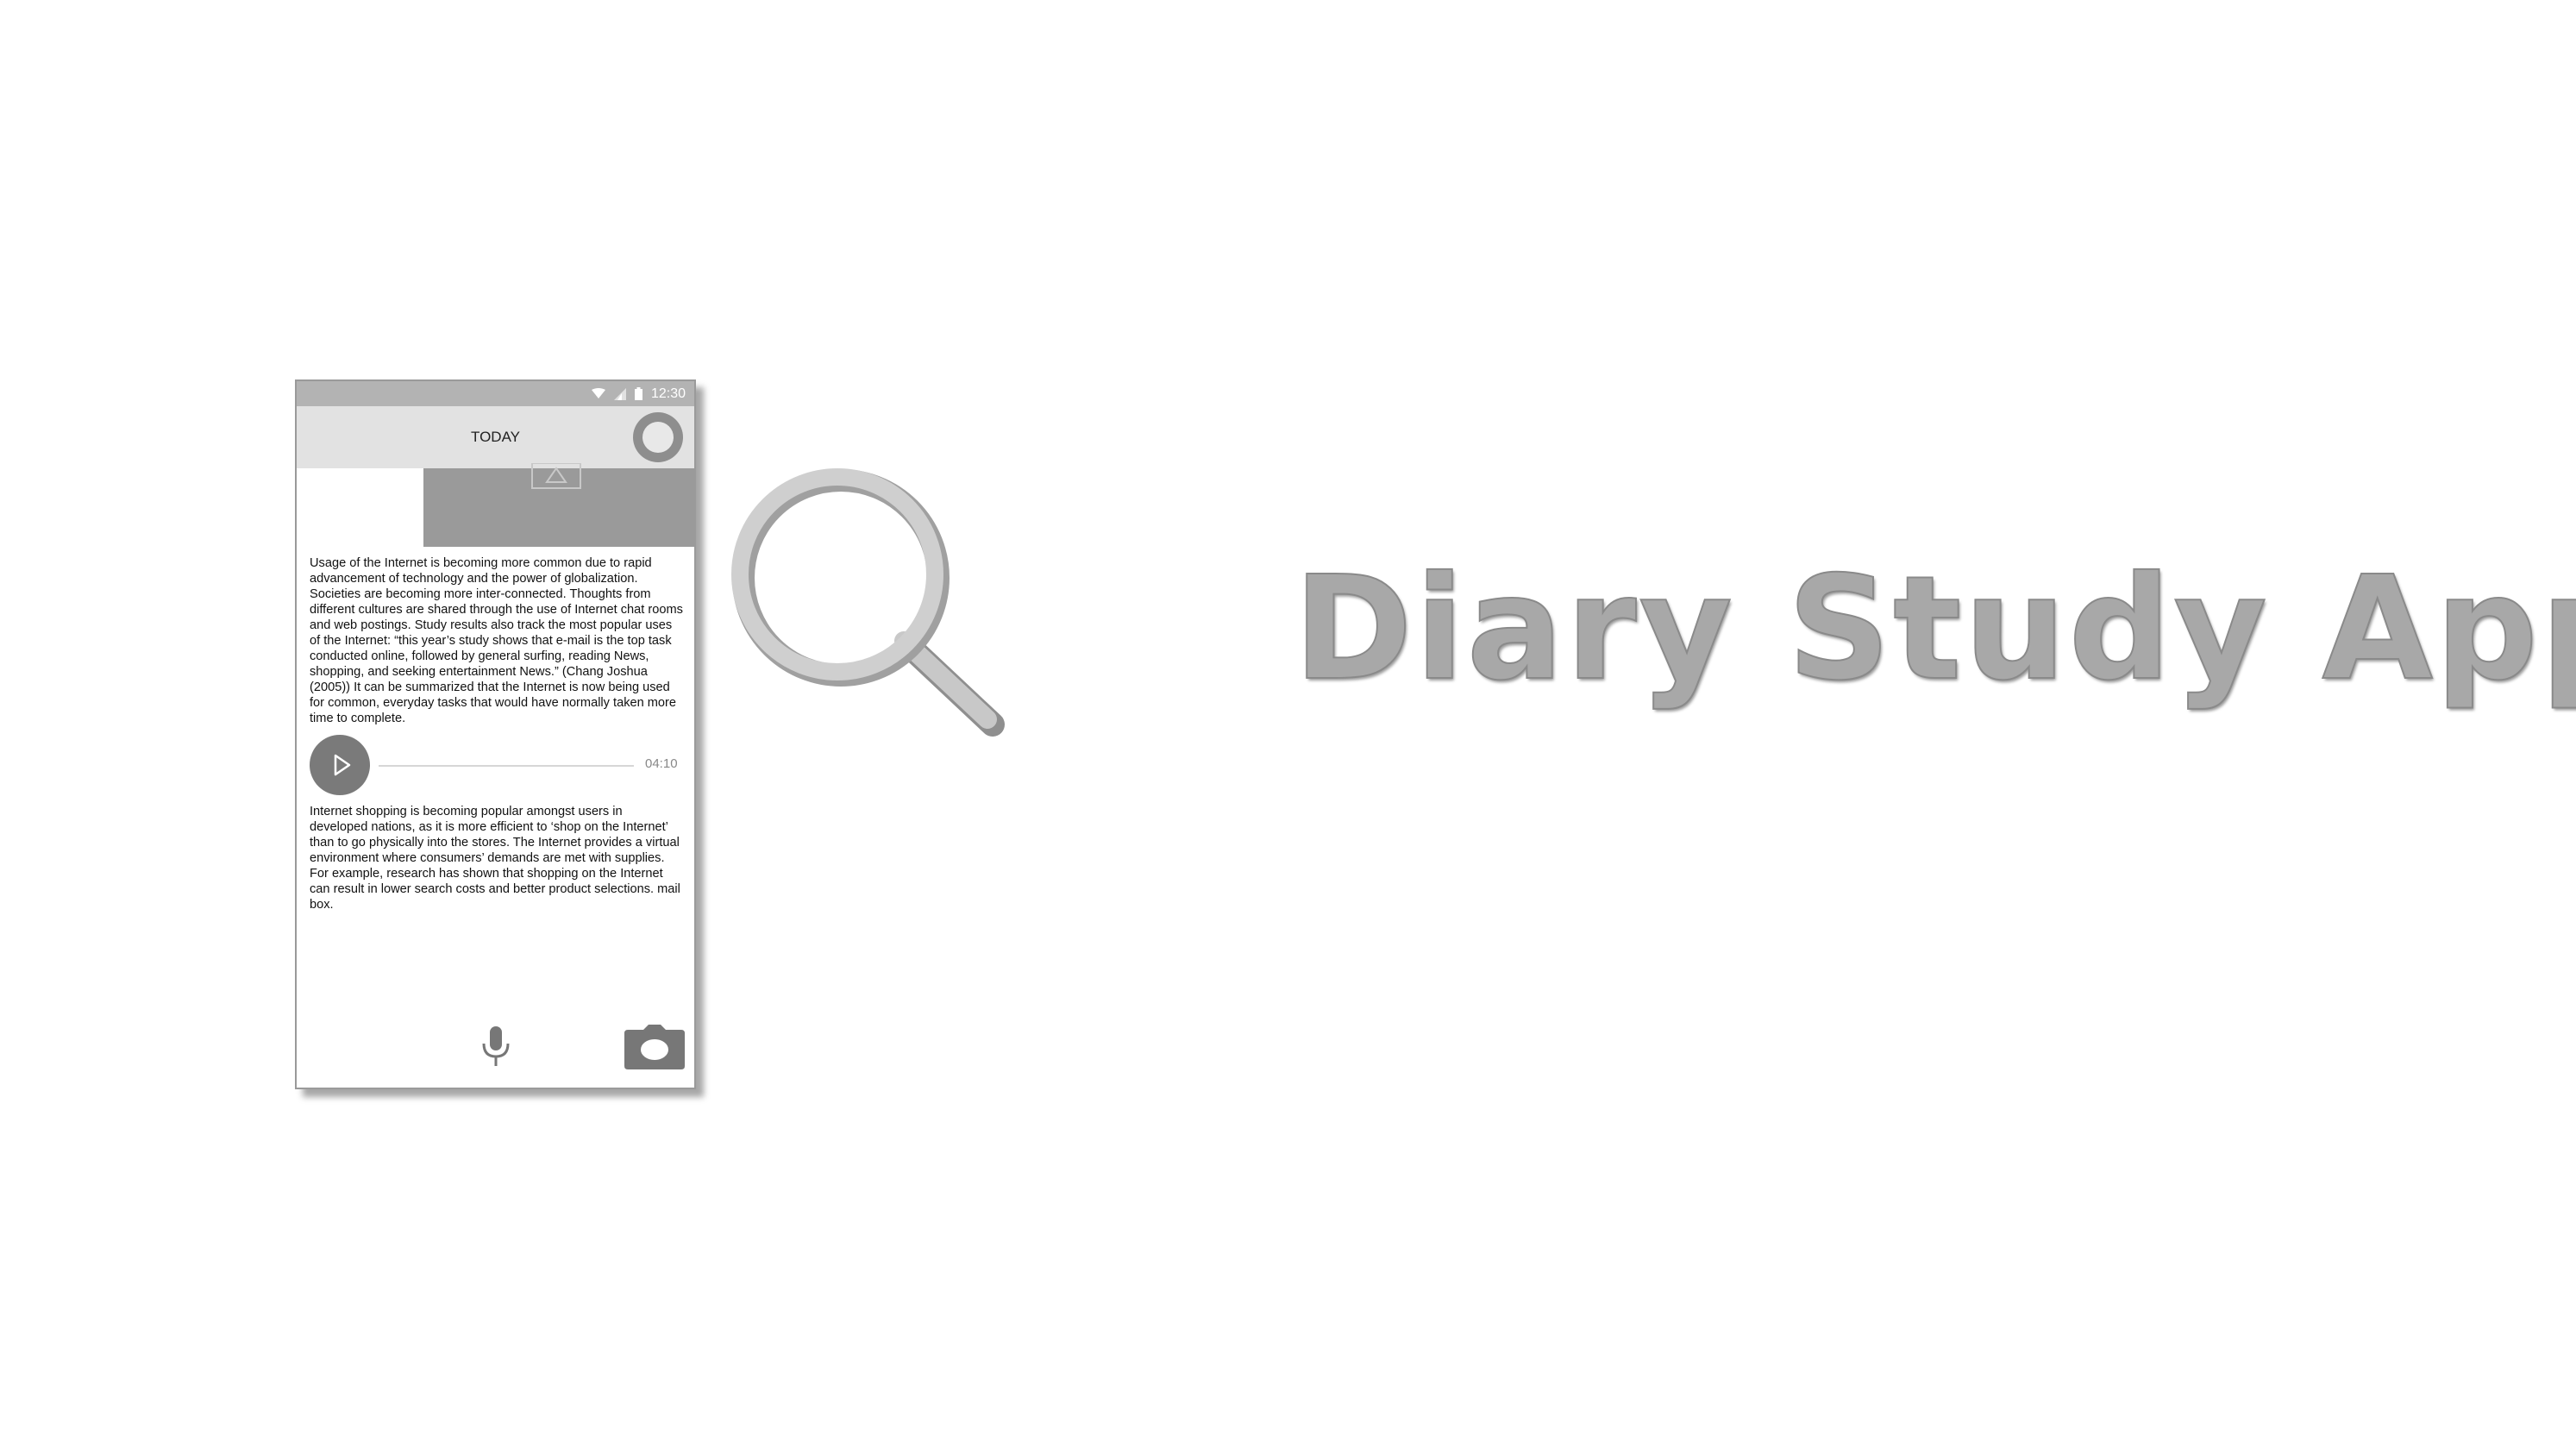 The width and height of the screenshot is (2576, 1436). Describe the element at coordinates (598, 393) in the screenshot. I see `wifi-icon` at that location.